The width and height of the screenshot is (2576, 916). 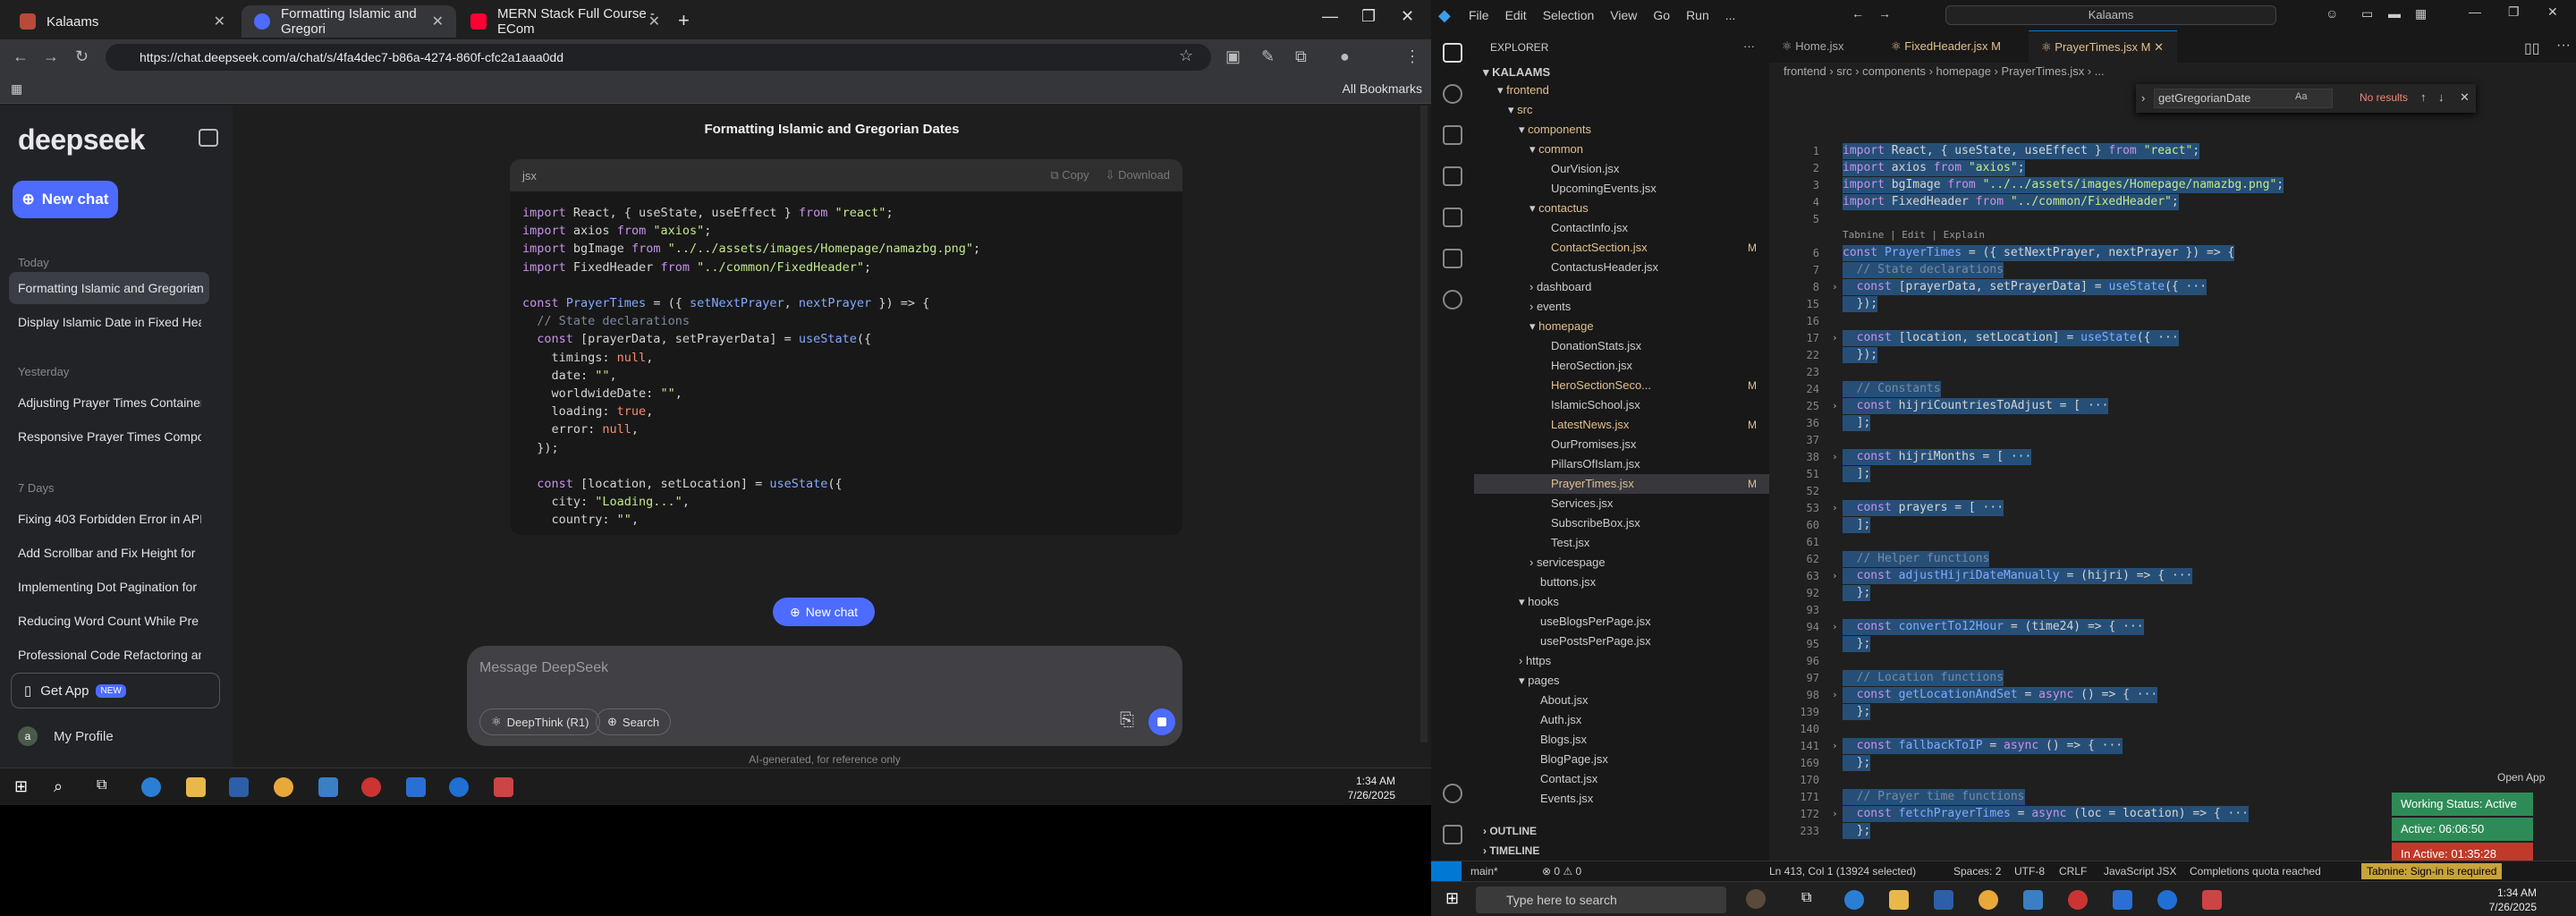 What do you see at coordinates (2394, 13) in the screenshot?
I see `layout-panel-icon: ▬` at bounding box center [2394, 13].